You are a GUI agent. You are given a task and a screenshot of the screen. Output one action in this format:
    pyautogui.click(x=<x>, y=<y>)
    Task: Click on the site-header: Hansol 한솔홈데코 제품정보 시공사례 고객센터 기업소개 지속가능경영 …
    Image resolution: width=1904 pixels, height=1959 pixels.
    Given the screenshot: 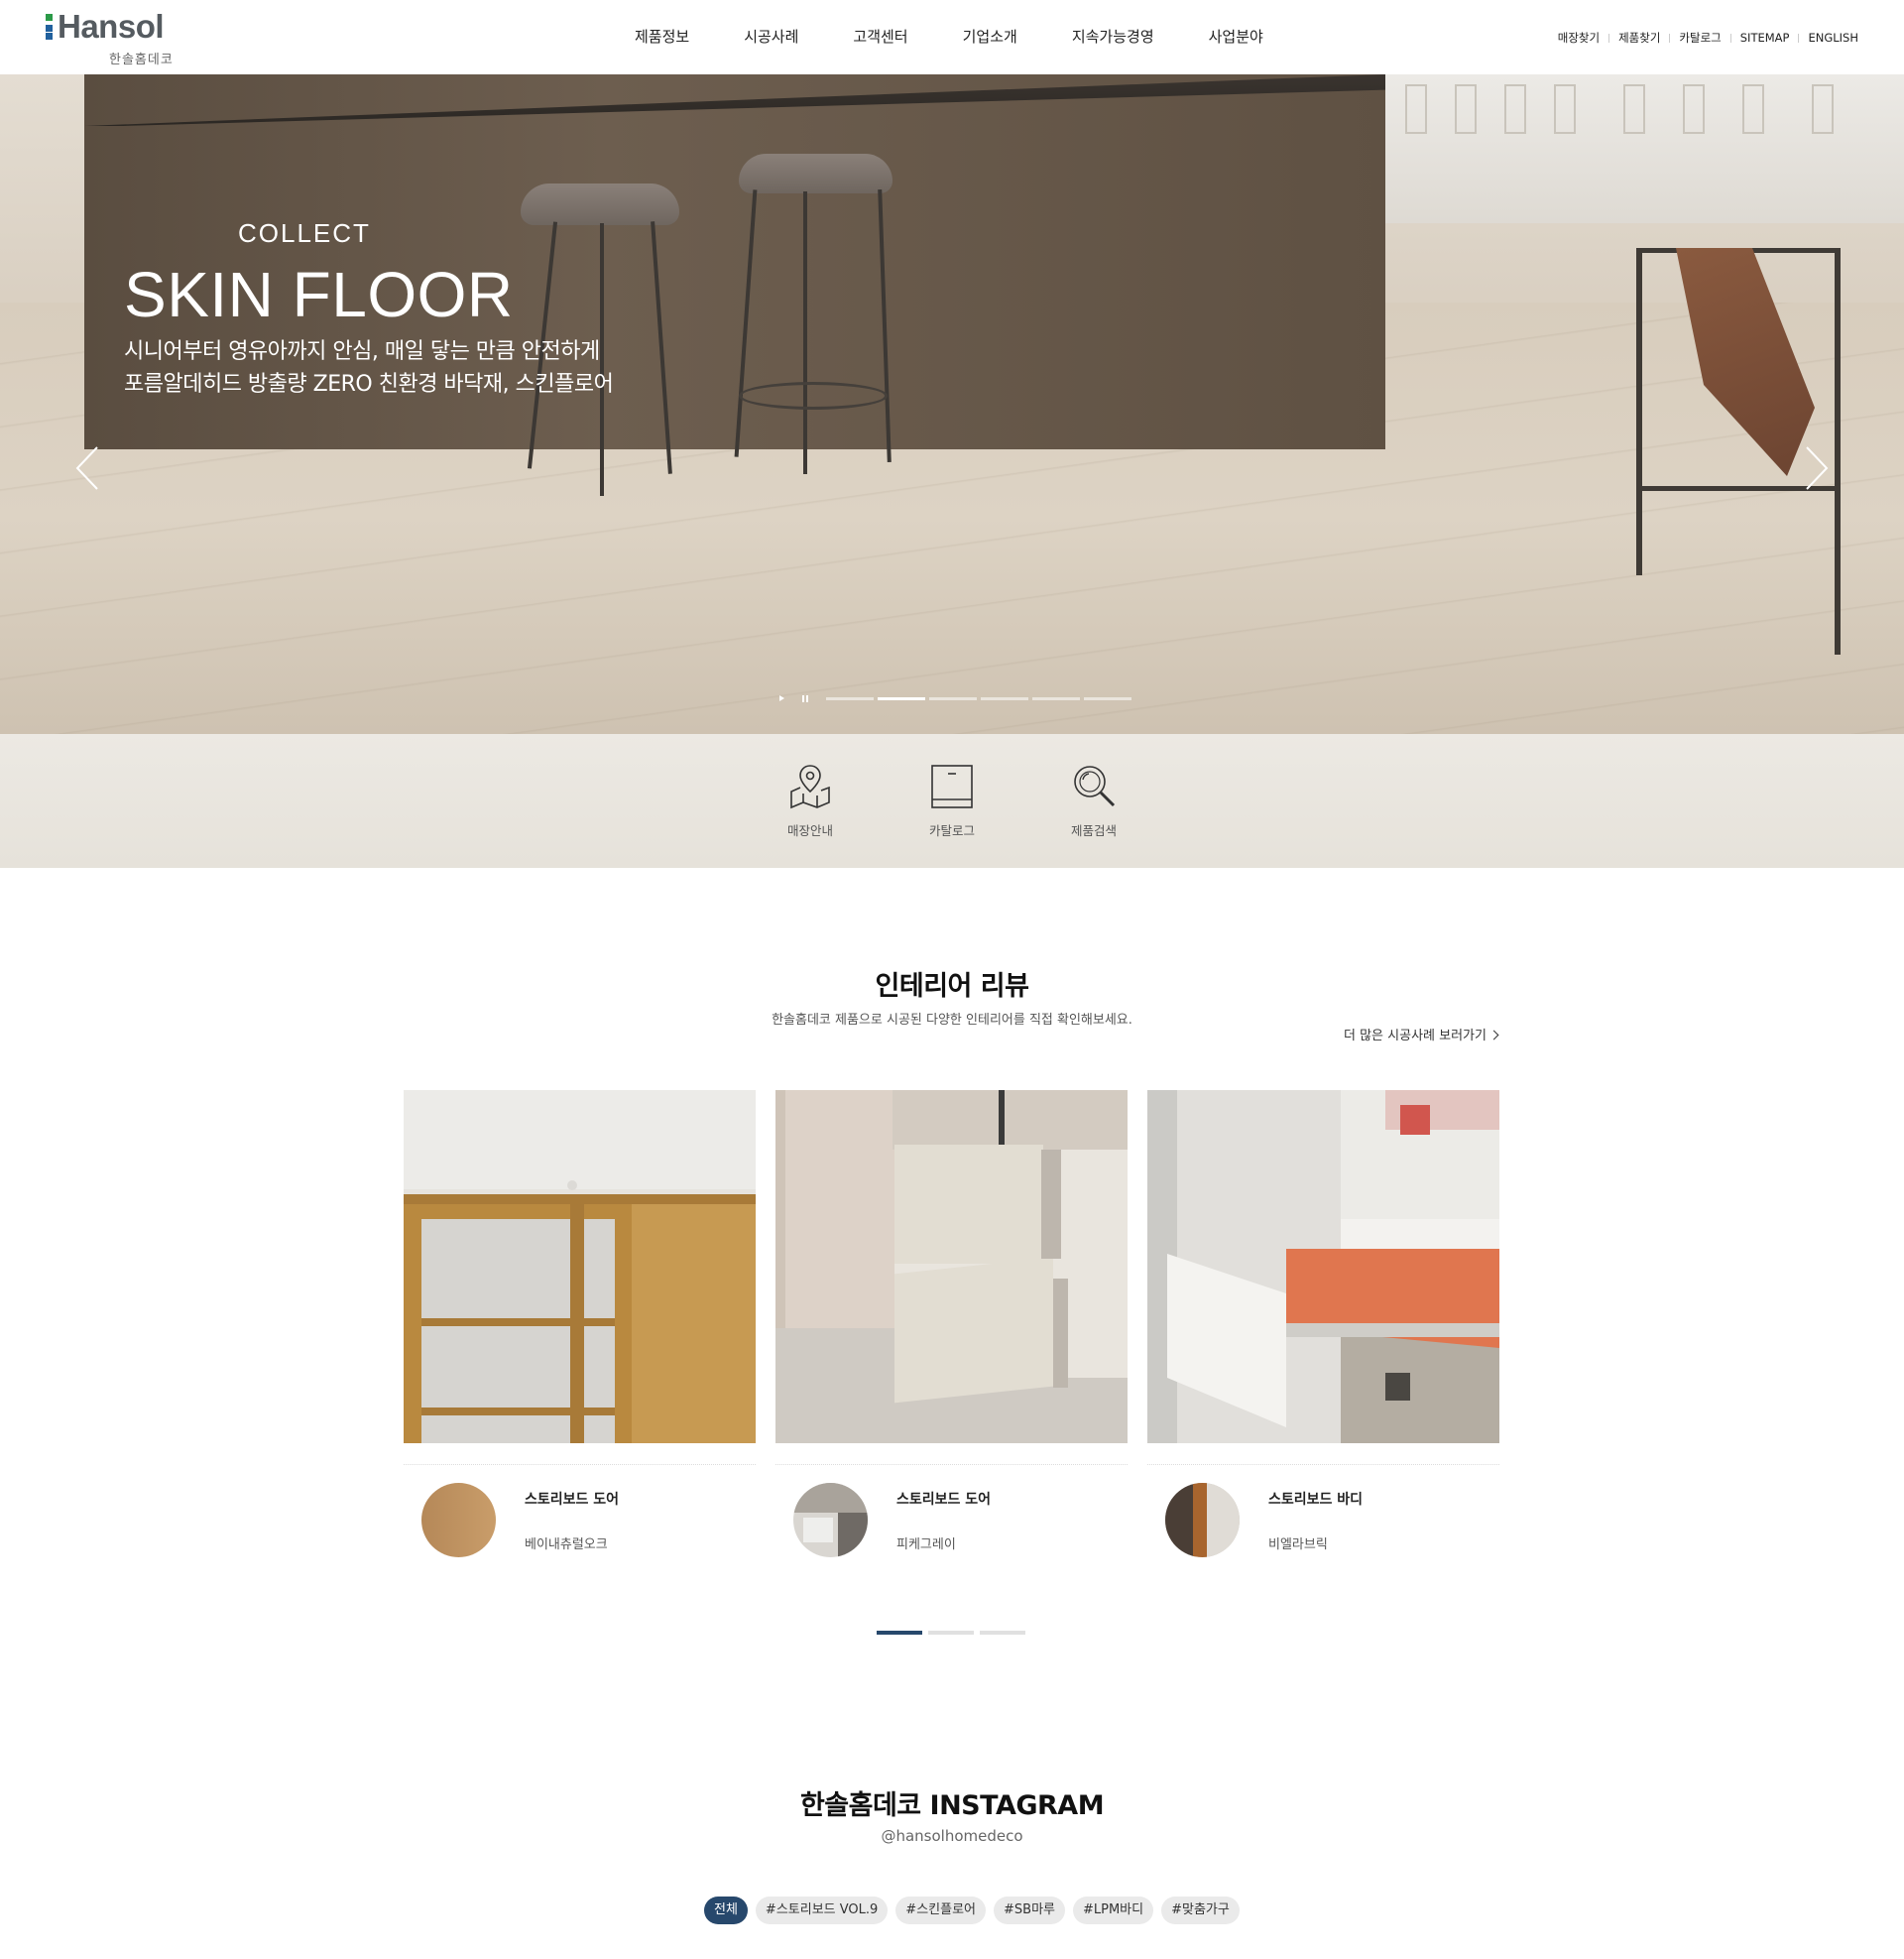 What is the action you would take?
    pyautogui.click(x=952, y=37)
    